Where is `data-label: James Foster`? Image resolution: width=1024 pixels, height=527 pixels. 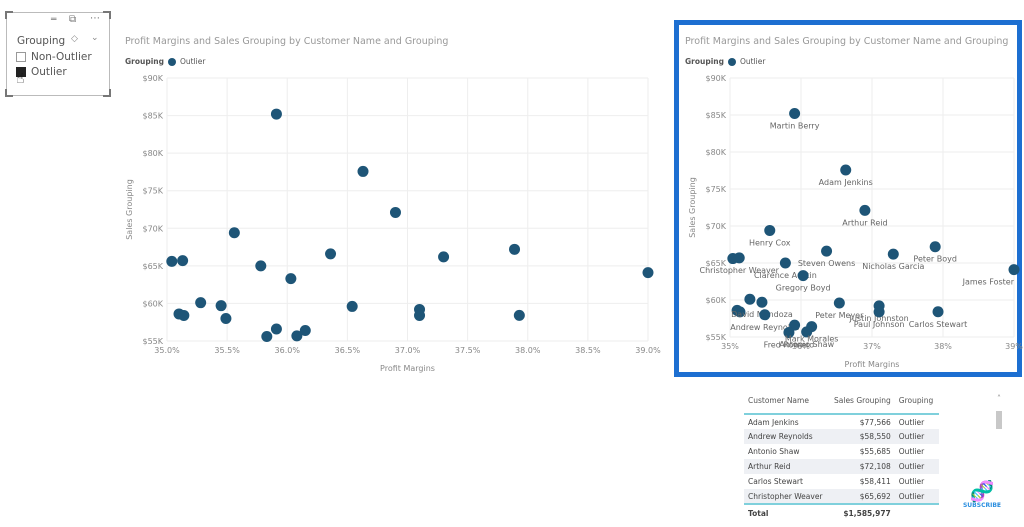
data-label: James Foster is located at coordinates (988, 282).